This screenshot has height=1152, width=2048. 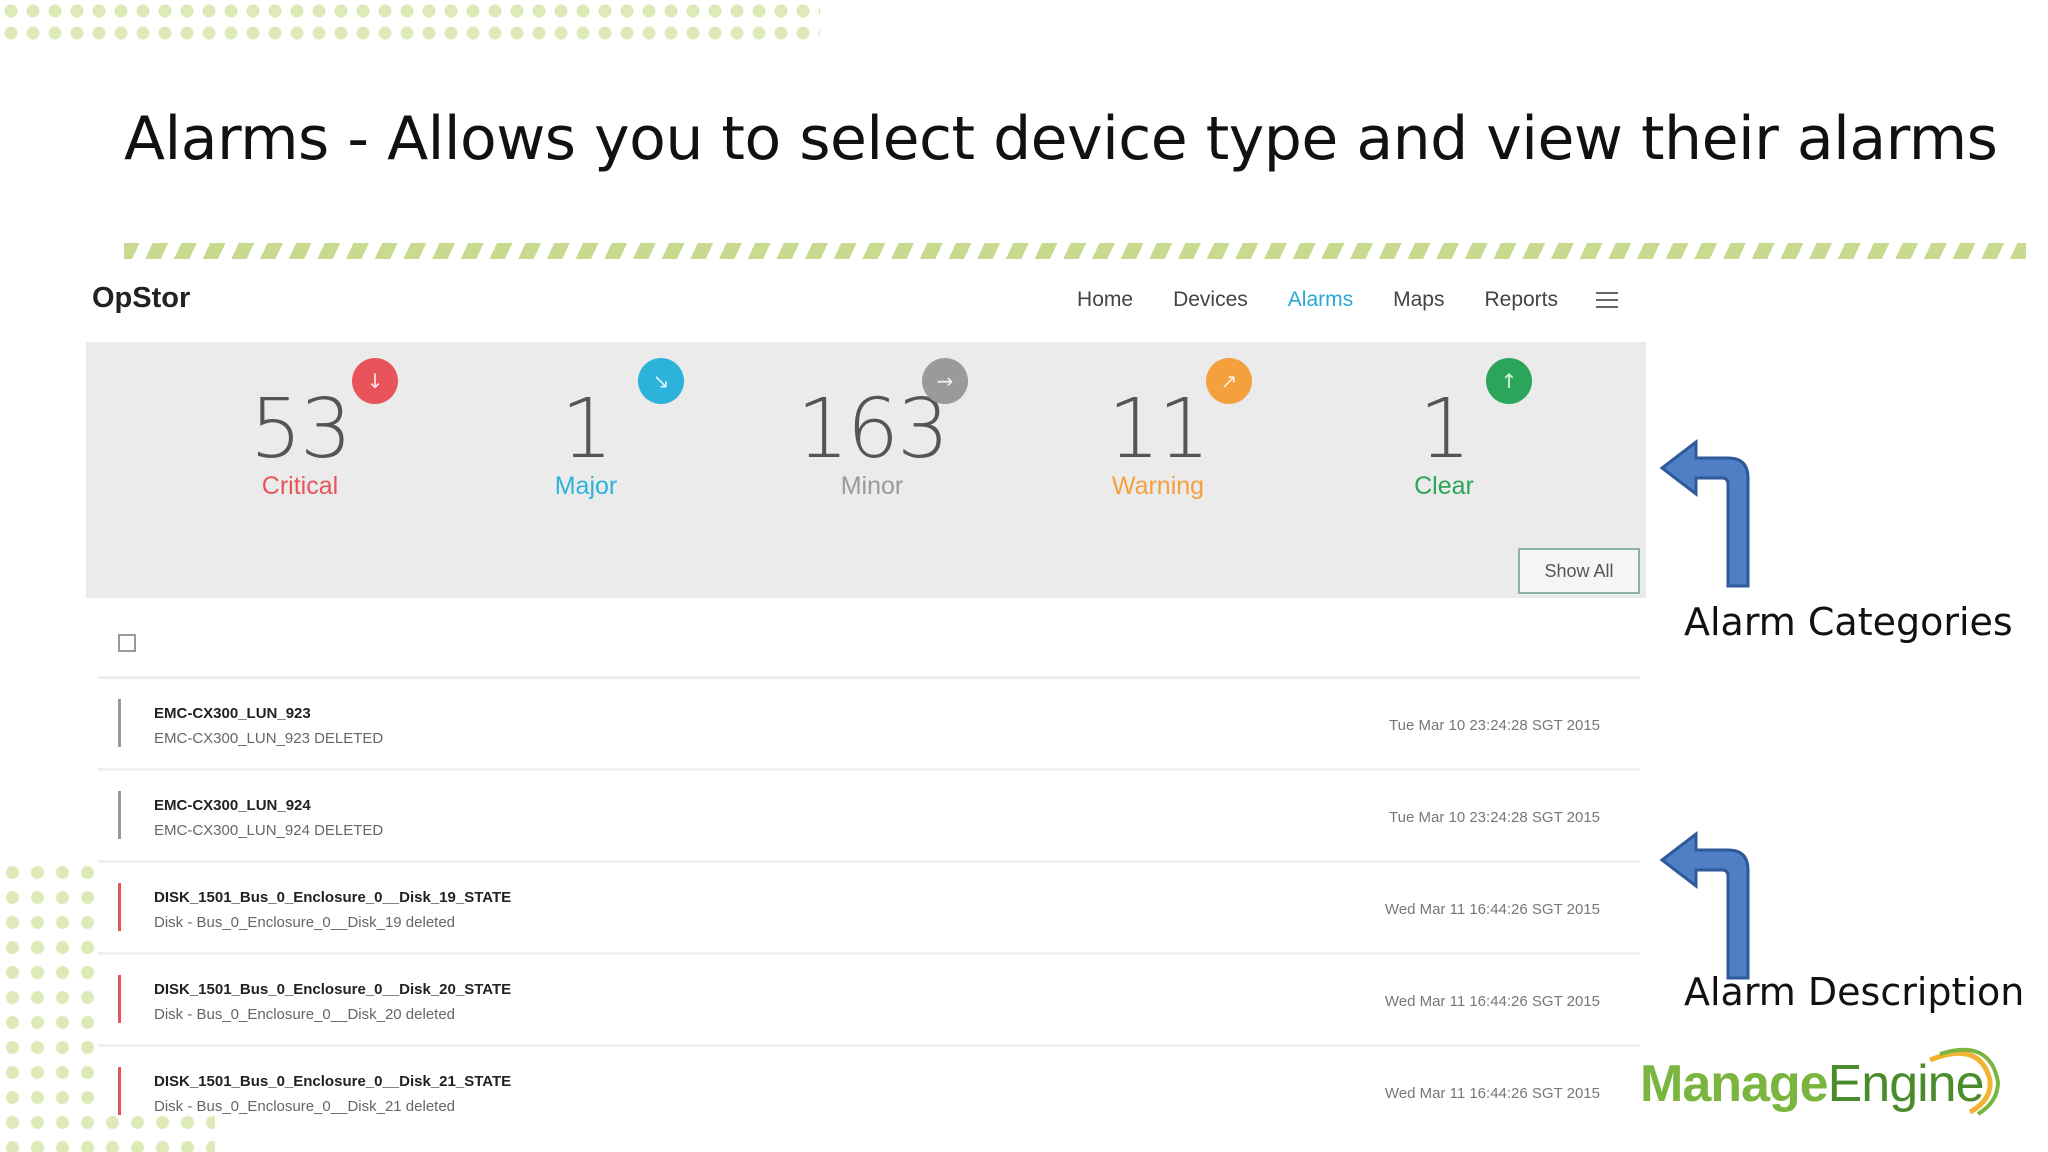 What do you see at coordinates (141, 298) in the screenshot?
I see `brand-logo: OpStor` at bounding box center [141, 298].